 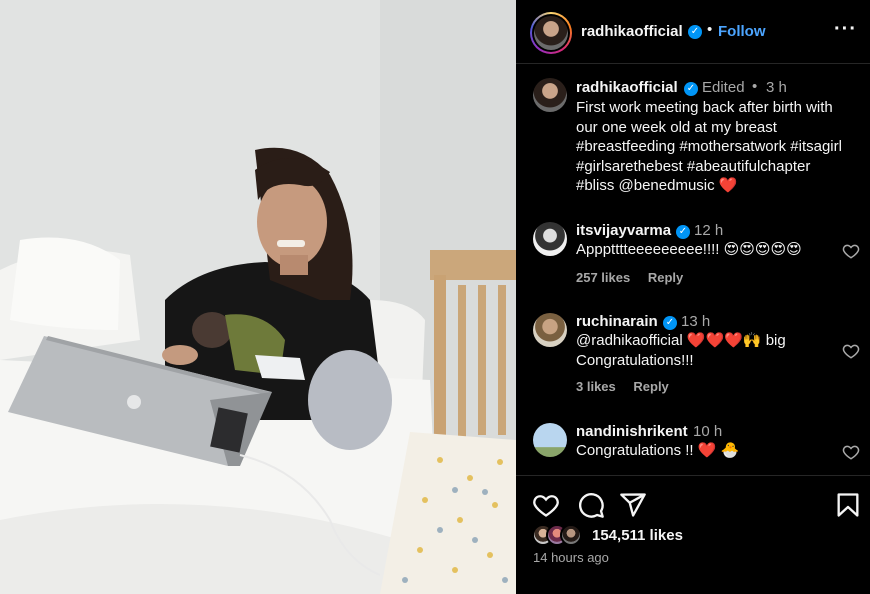 I want to click on story-ring, so click(x=551, y=33).